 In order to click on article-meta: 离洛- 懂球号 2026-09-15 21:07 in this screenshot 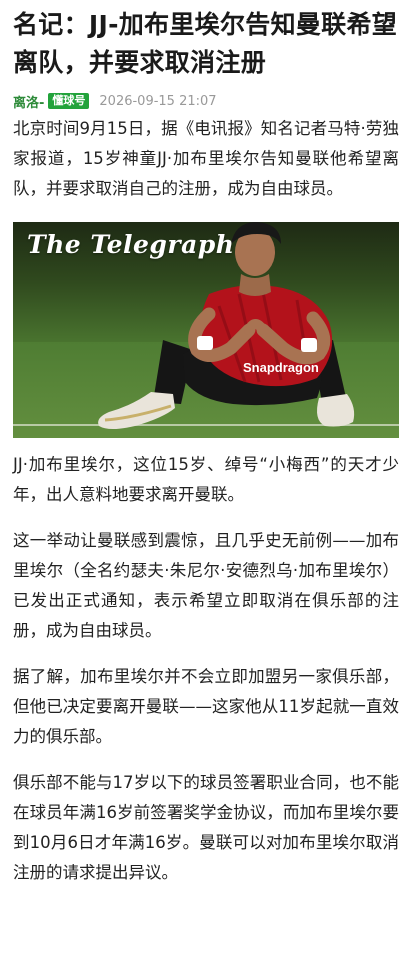, I will do `click(206, 101)`.